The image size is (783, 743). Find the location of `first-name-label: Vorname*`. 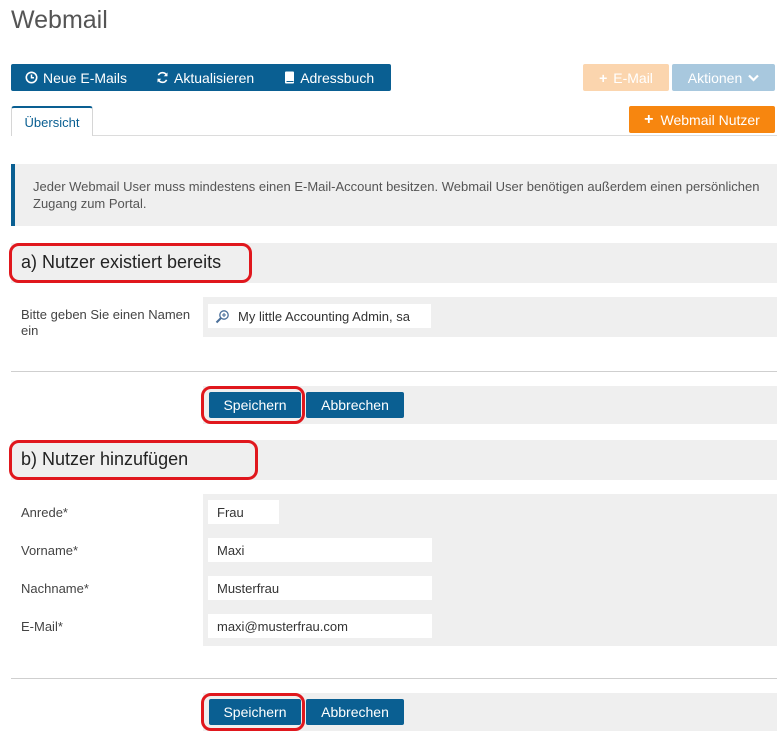

first-name-label: Vorname* is located at coordinates (50, 550).